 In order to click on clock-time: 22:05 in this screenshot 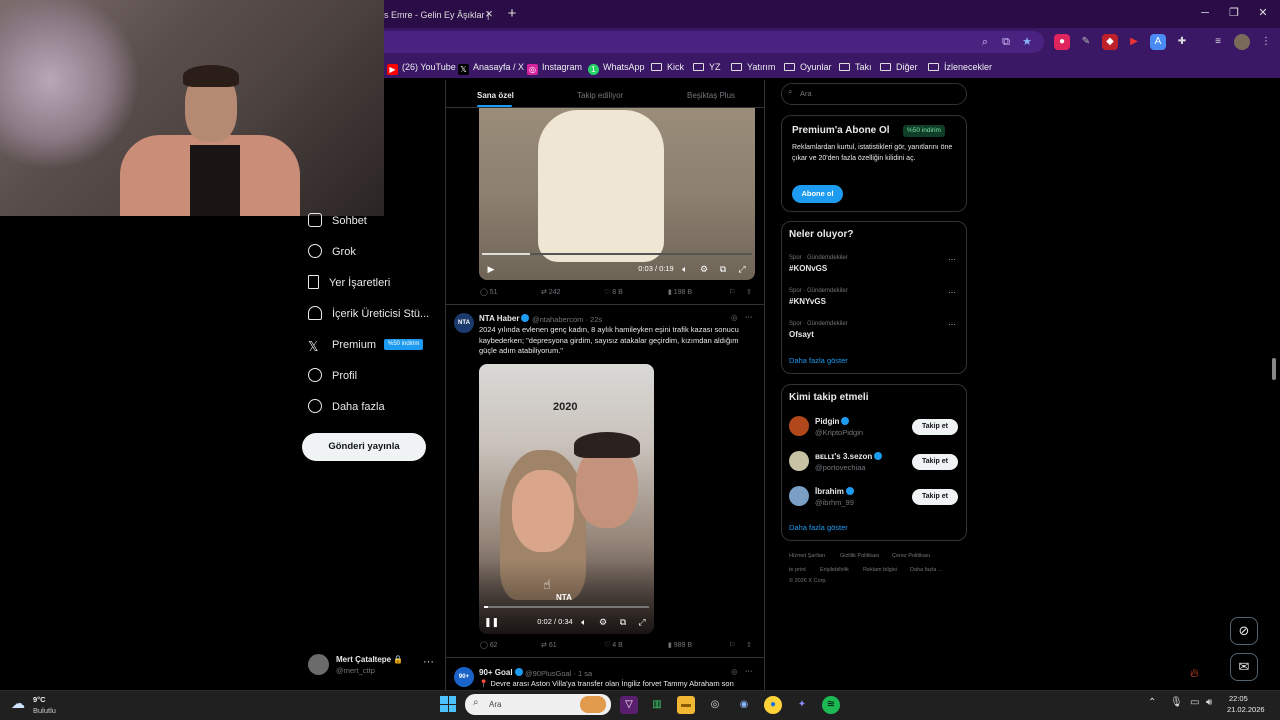, I will do `click(1238, 698)`.